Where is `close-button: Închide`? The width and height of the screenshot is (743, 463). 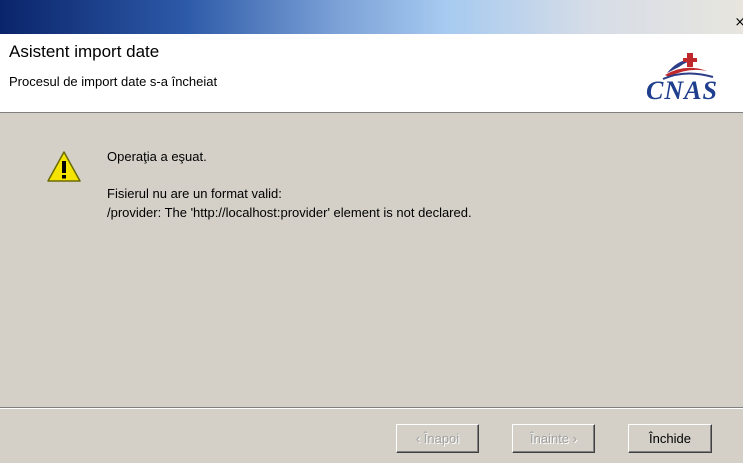 close-button: Închide is located at coordinates (670, 438).